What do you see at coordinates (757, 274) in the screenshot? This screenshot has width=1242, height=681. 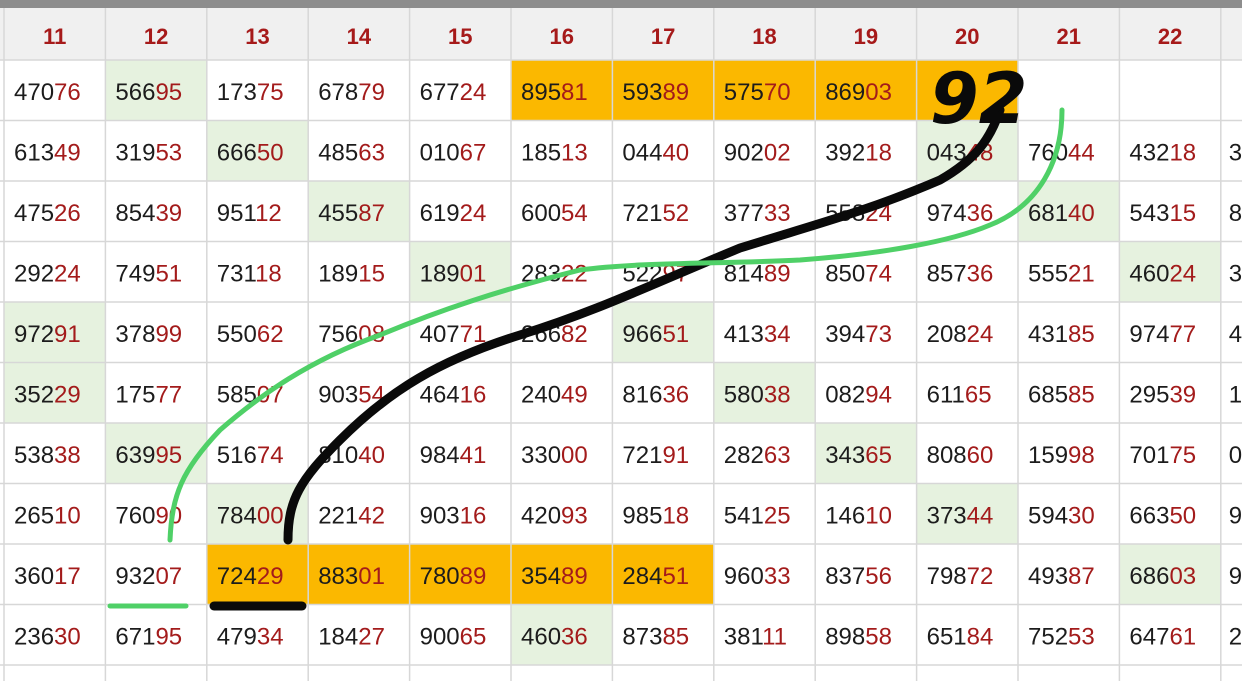 I see `result-number: 81489` at bounding box center [757, 274].